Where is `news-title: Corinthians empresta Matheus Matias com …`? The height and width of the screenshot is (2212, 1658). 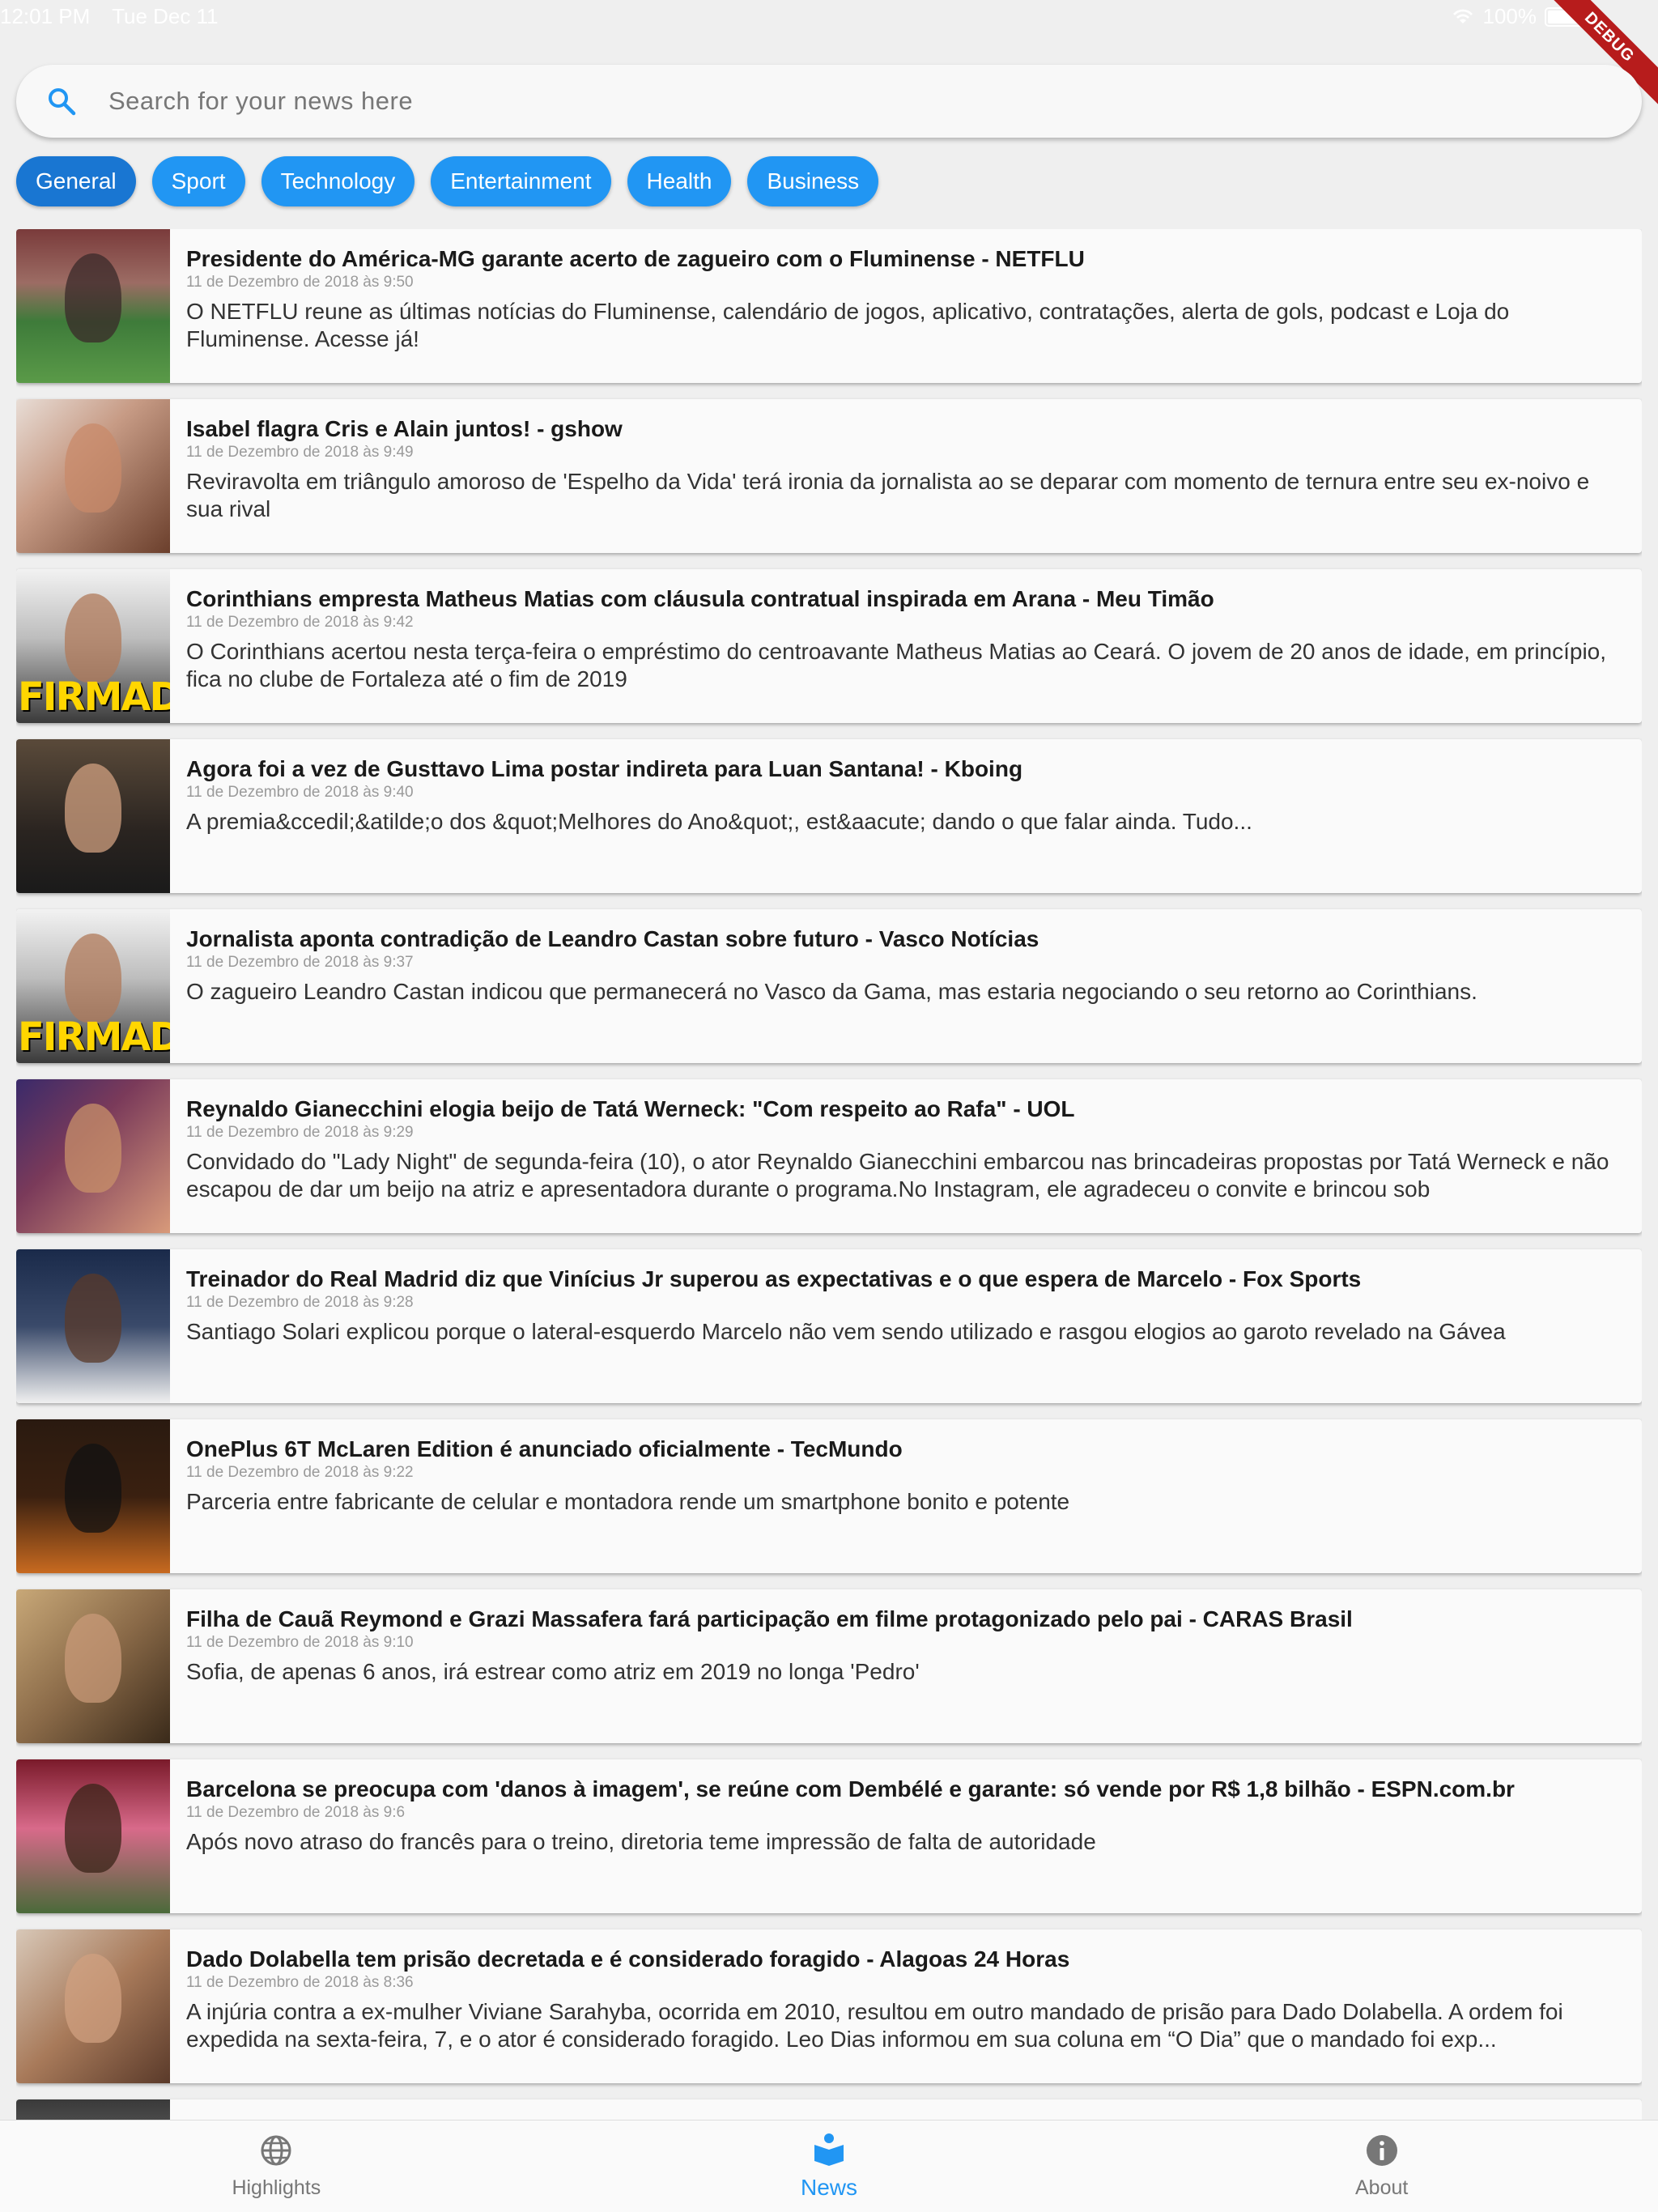
news-title: Corinthians empresta Matheus Matias com … is located at coordinates (907, 599).